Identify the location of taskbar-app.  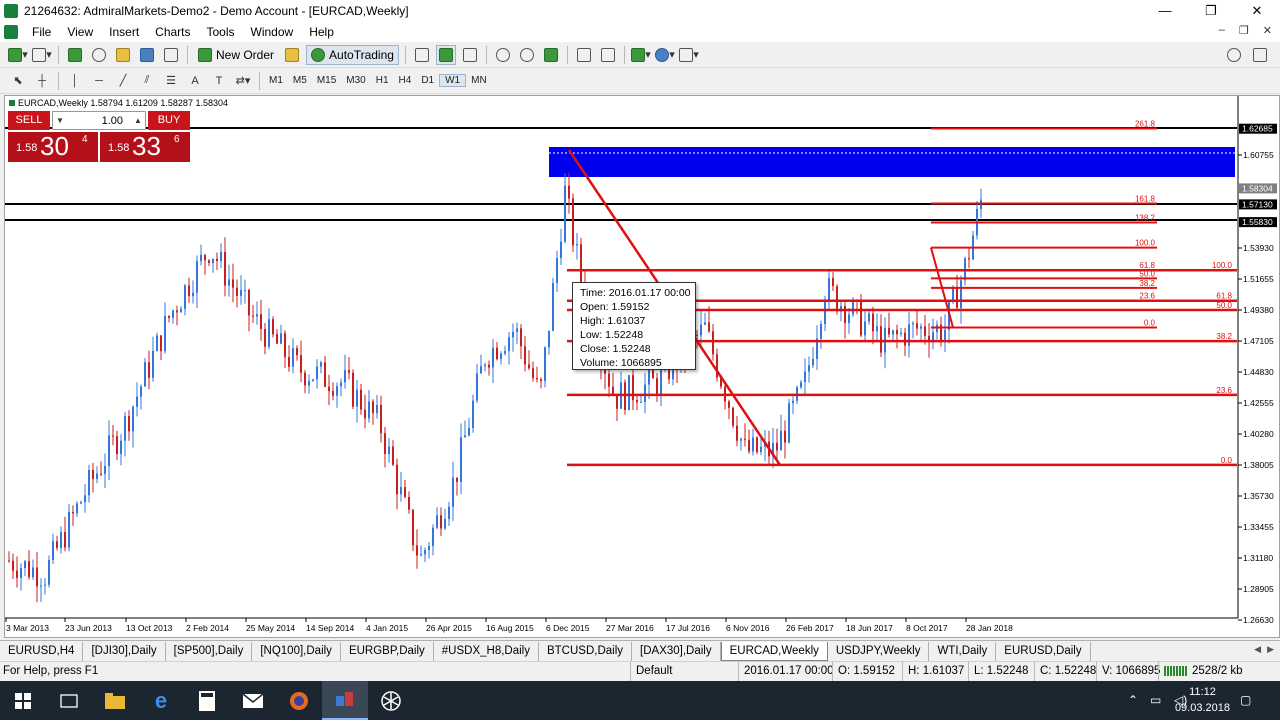
(391, 700).